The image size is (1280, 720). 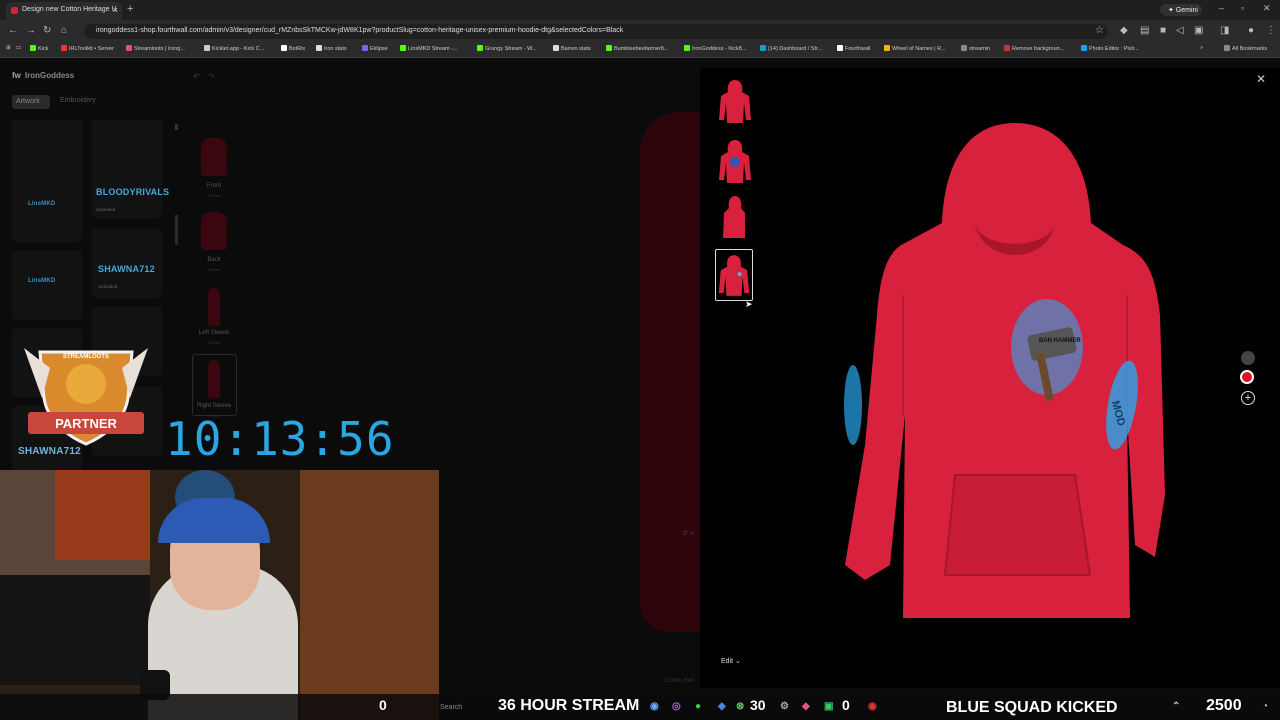 What do you see at coordinates (734, 275) in the screenshot?
I see `preview-thumb-active` at bounding box center [734, 275].